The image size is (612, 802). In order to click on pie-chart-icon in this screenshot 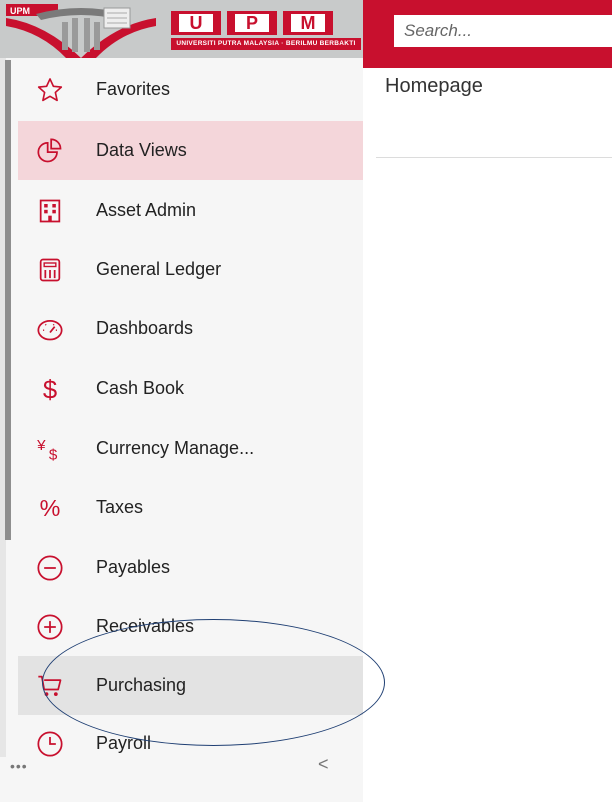, I will do `click(50, 151)`.